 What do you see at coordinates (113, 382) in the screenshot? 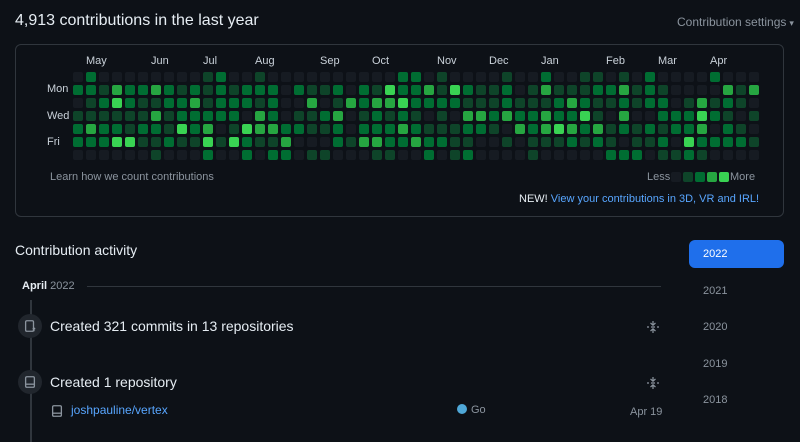
I see `repository-event-title: Created 1 repository` at bounding box center [113, 382].